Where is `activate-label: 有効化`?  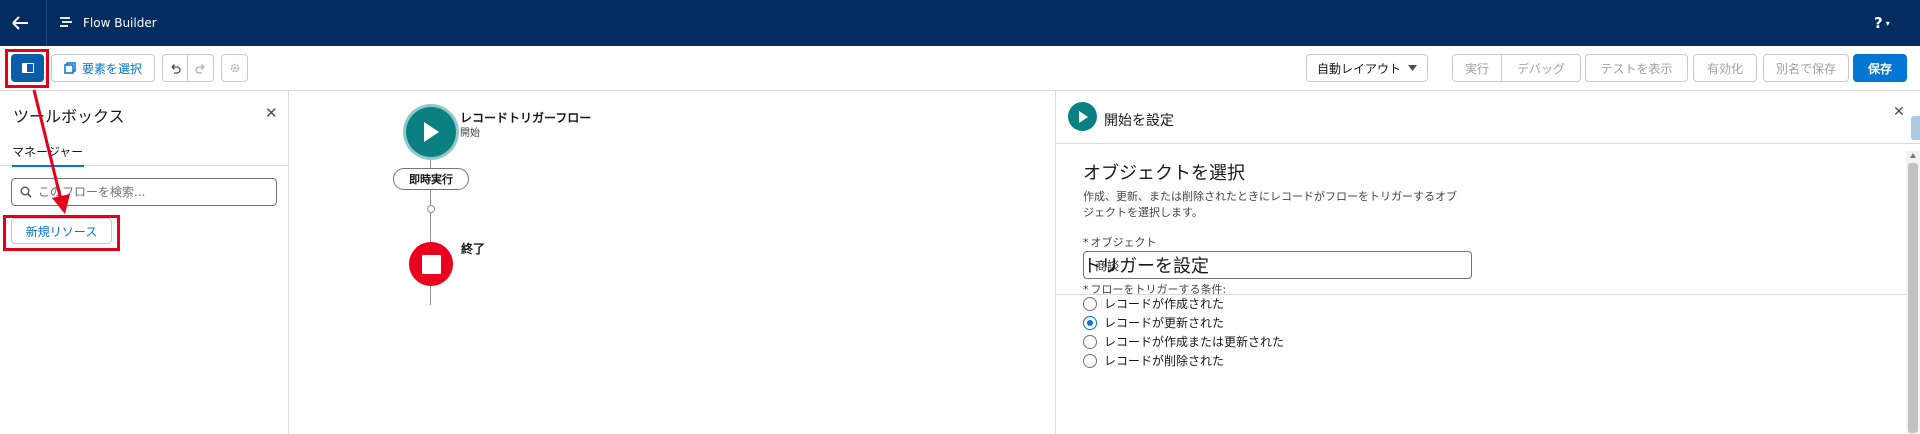 activate-label: 有効化 is located at coordinates (1724, 68).